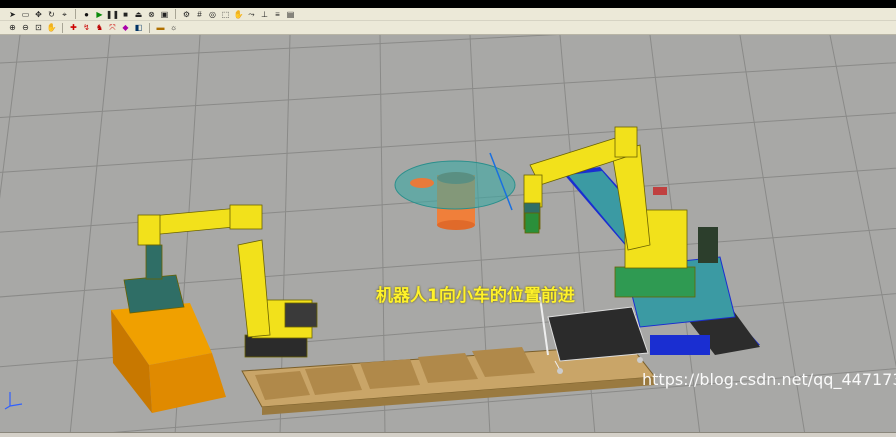 The width and height of the screenshot is (896, 437). What do you see at coordinates (225, 14) in the screenshot?
I see `frame-icon: ⬚` at bounding box center [225, 14].